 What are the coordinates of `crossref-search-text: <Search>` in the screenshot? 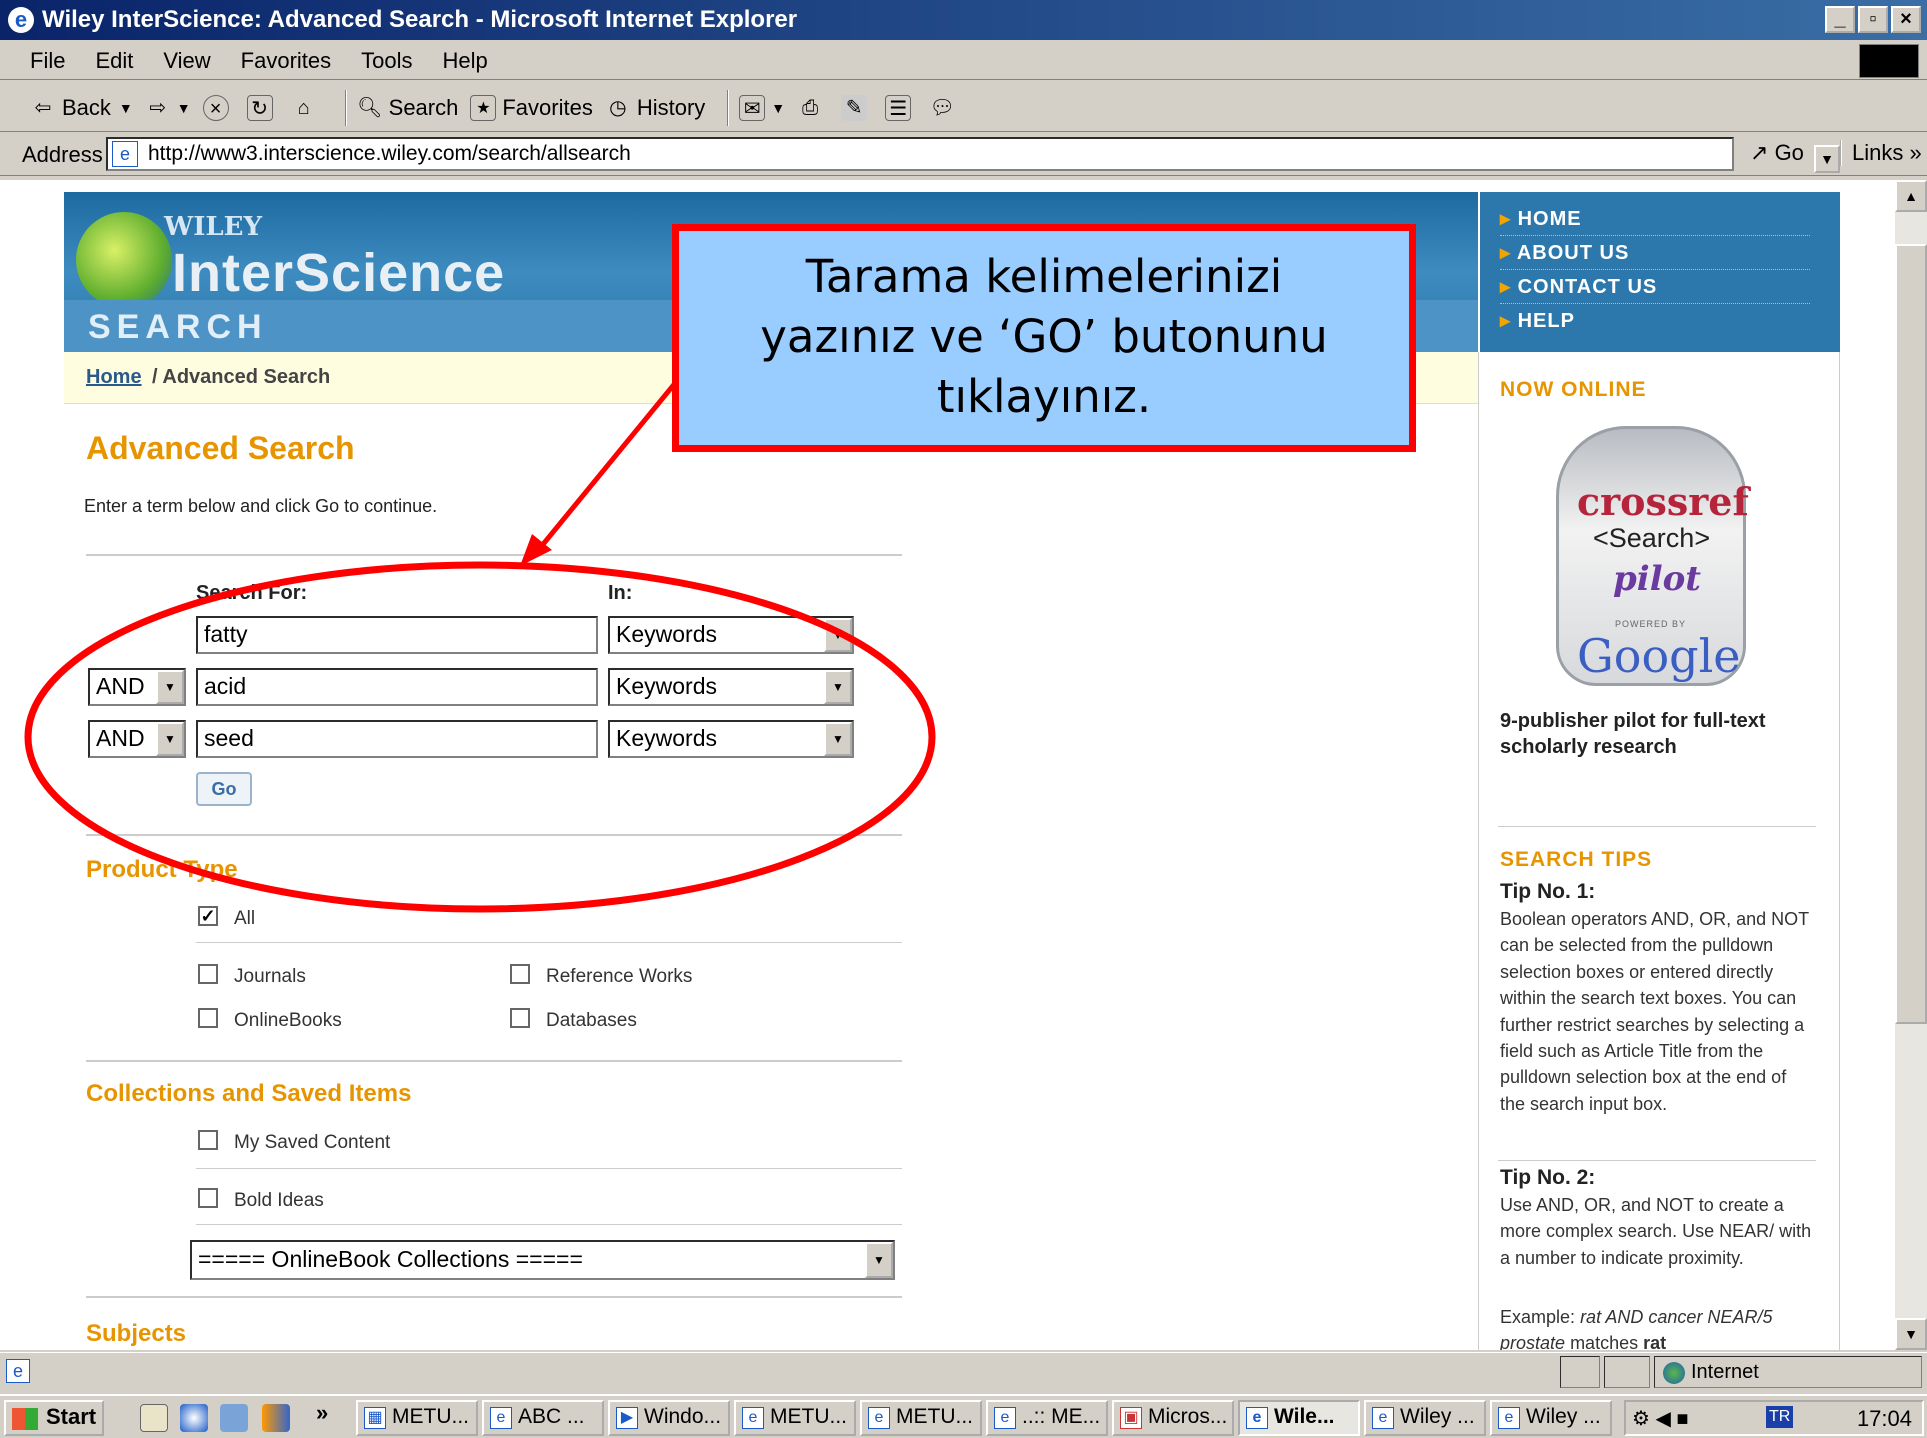 It's located at (1652, 538).